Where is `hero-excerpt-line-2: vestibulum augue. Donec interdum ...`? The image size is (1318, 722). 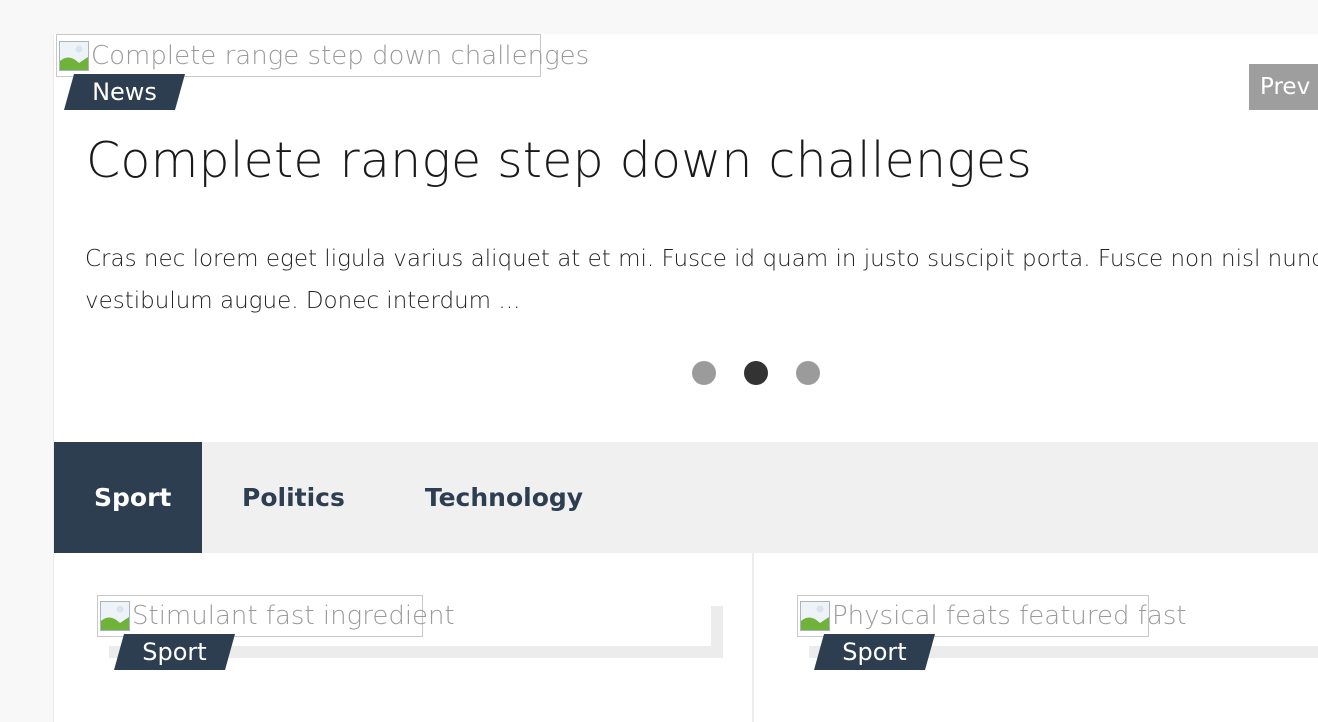 hero-excerpt-line-2: vestibulum augue. Donec interdum ... is located at coordinates (303, 301).